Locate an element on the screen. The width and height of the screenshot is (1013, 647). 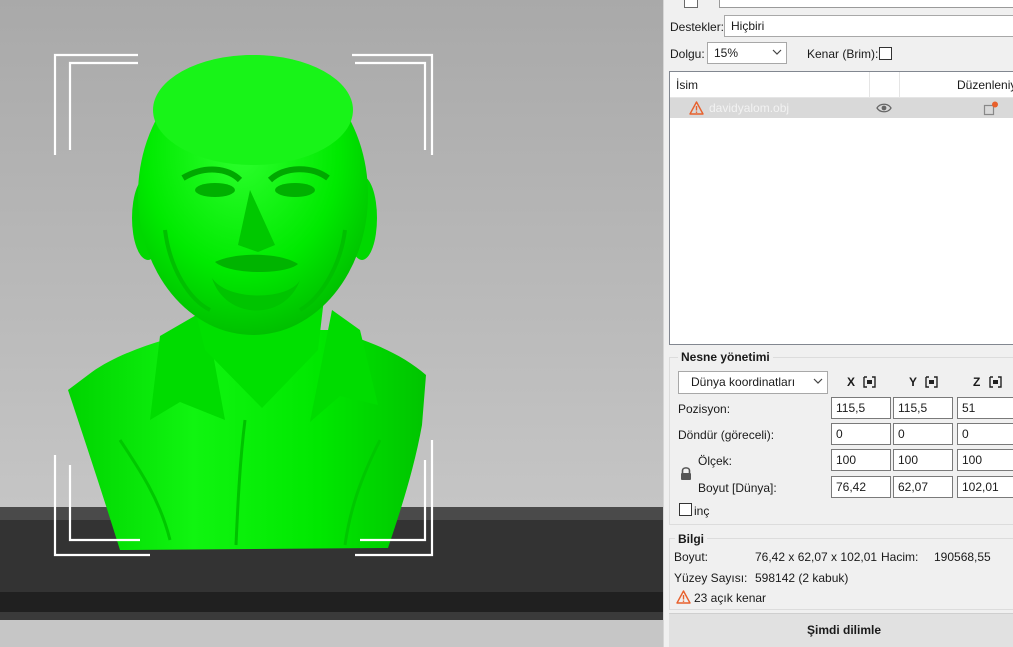
size-x-input: 76,42 is located at coordinates (861, 487).